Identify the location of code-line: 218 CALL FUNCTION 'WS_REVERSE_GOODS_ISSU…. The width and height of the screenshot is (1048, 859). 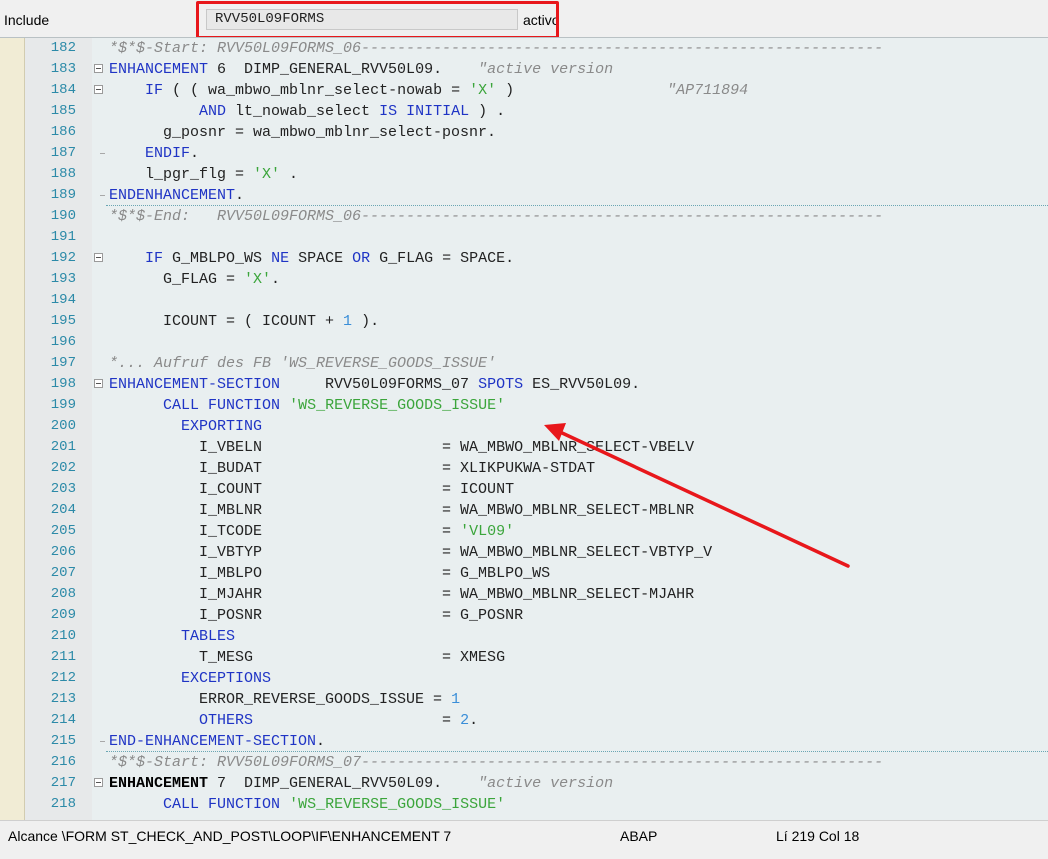
(524, 804).